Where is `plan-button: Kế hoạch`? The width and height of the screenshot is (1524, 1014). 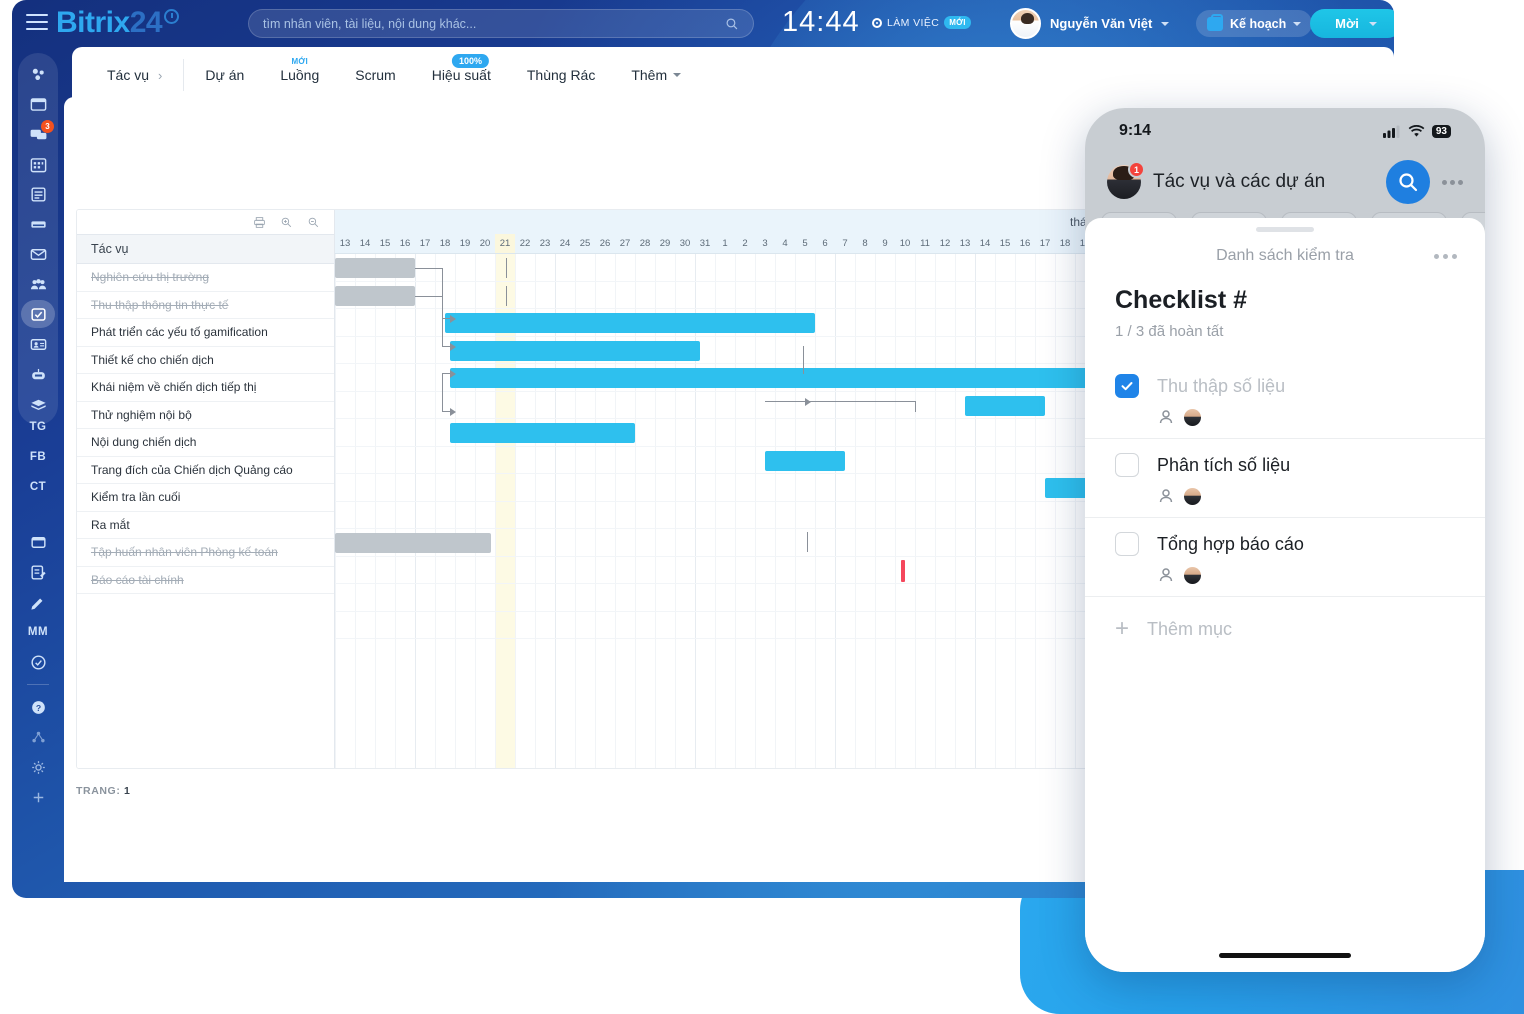
plan-button: Kế hoạch is located at coordinates (1254, 23).